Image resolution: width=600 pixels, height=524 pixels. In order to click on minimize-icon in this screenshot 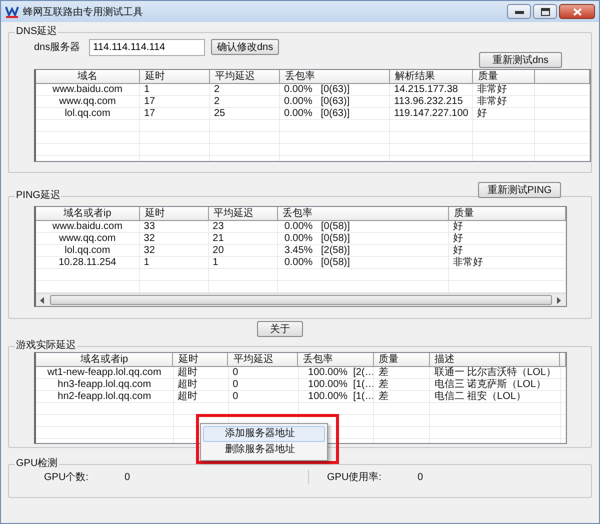, I will do `click(519, 12)`.